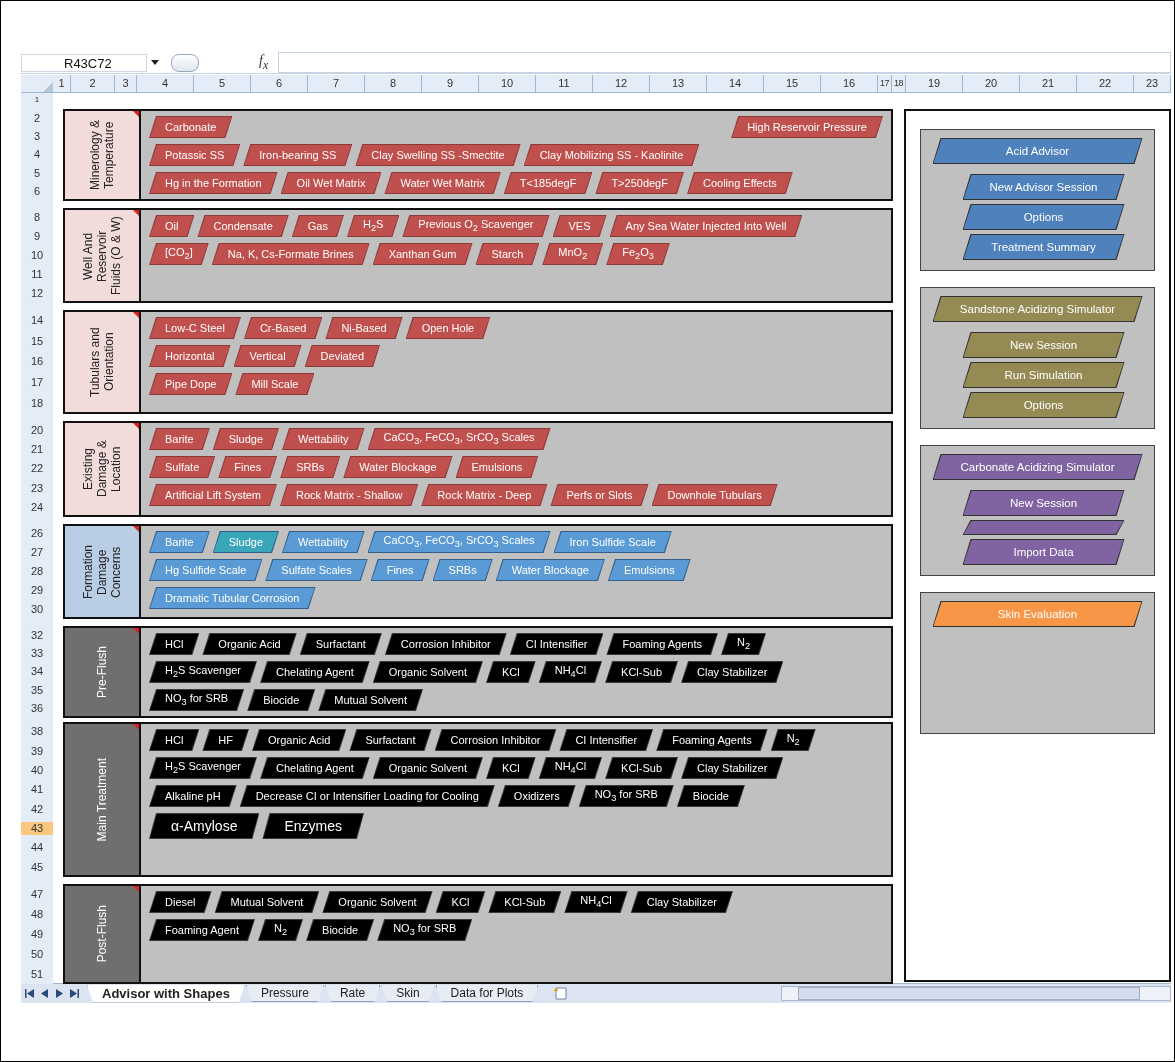  I want to click on row-header: 15, so click(37, 341).